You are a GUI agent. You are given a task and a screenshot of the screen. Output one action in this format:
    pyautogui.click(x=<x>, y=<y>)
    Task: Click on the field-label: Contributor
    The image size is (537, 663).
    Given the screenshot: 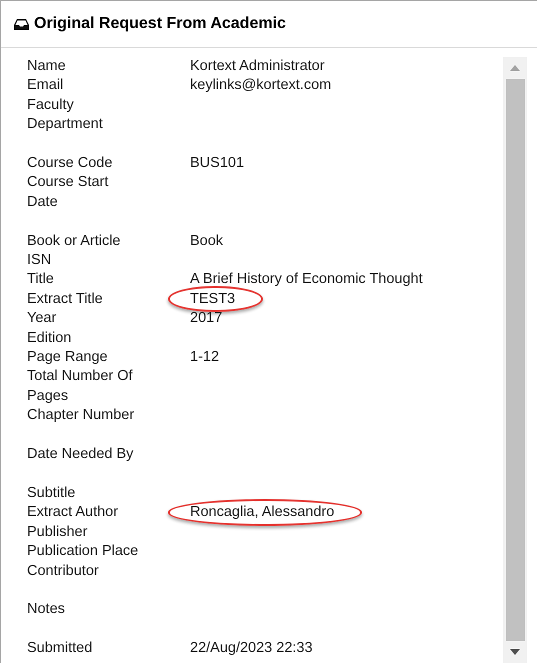 What is the action you would take?
    pyautogui.click(x=63, y=571)
    